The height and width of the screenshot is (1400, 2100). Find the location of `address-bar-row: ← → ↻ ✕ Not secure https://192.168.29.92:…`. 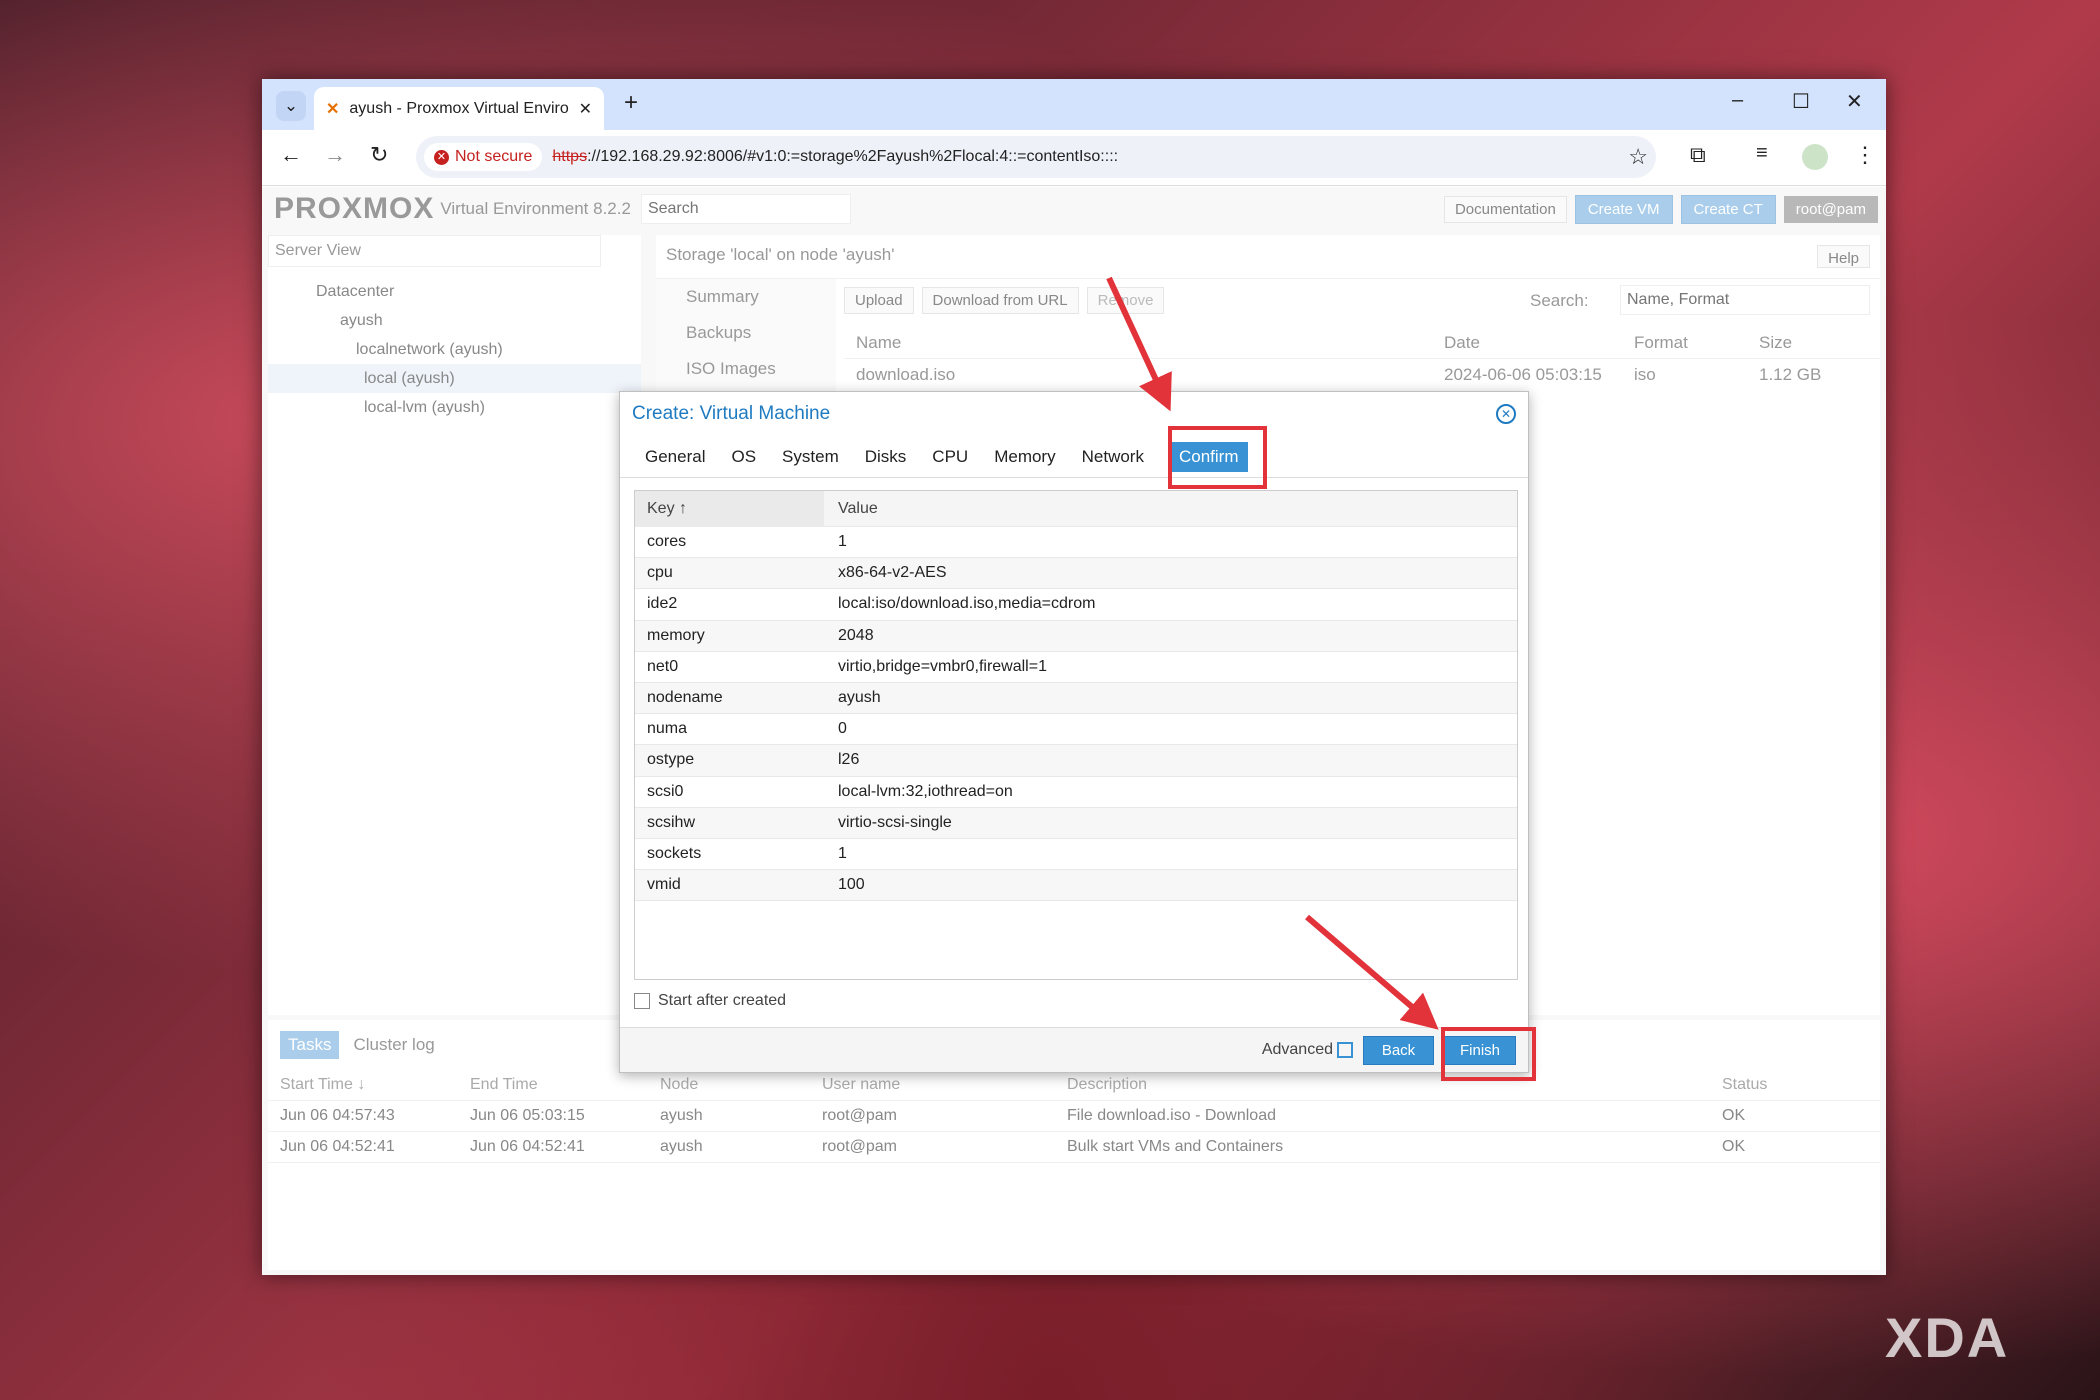

address-bar-row: ← → ↻ ✕ Not secure https://192.168.29.92:… is located at coordinates (1074, 158).